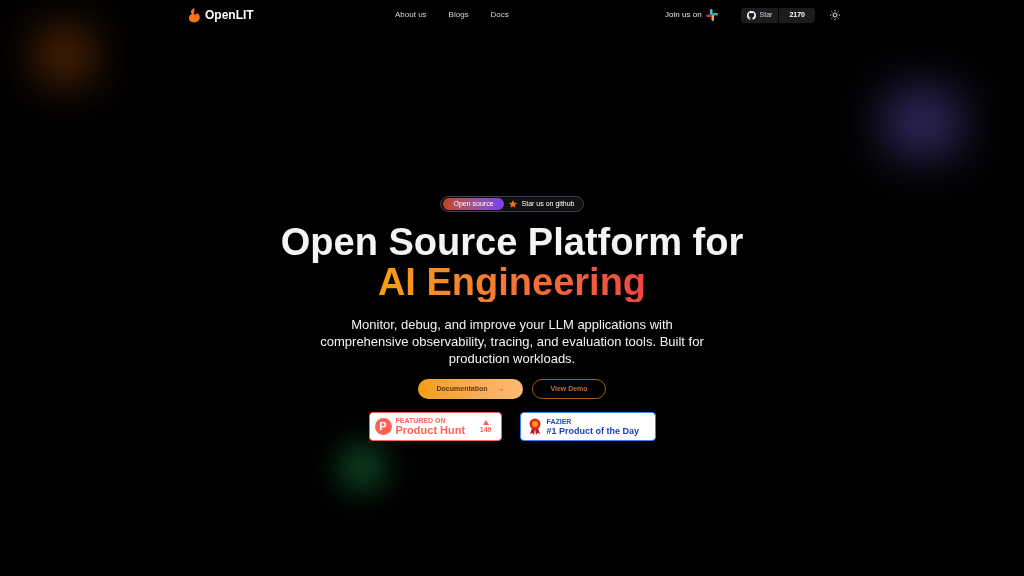  What do you see at coordinates (593, 431) in the screenshot?
I see `badge-title: #1 Product of the Day` at bounding box center [593, 431].